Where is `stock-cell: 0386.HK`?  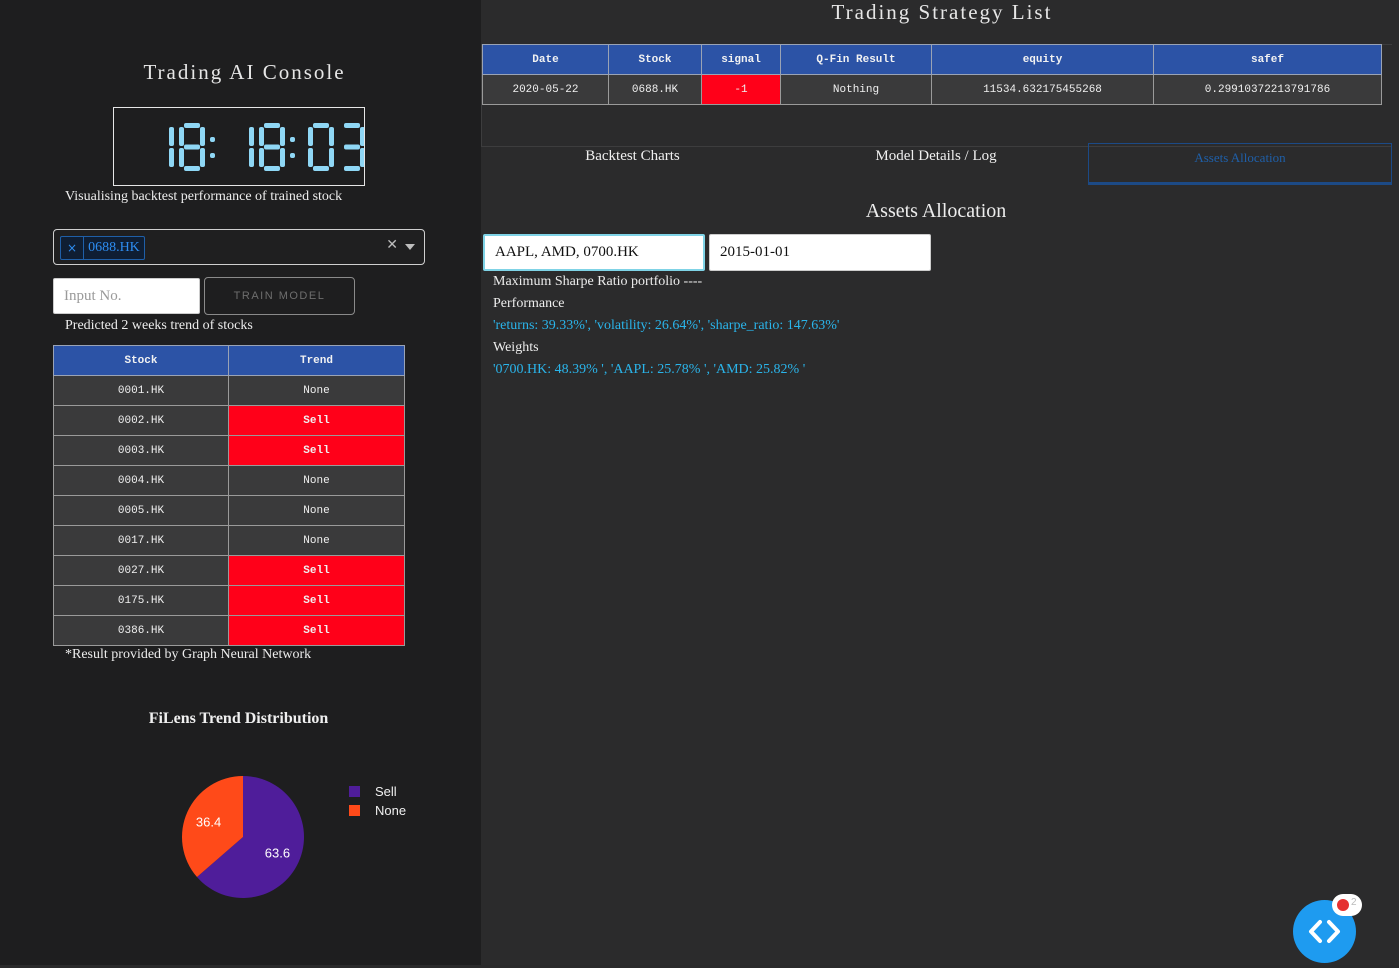 stock-cell: 0386.HK is located at coordinates (141, 630).